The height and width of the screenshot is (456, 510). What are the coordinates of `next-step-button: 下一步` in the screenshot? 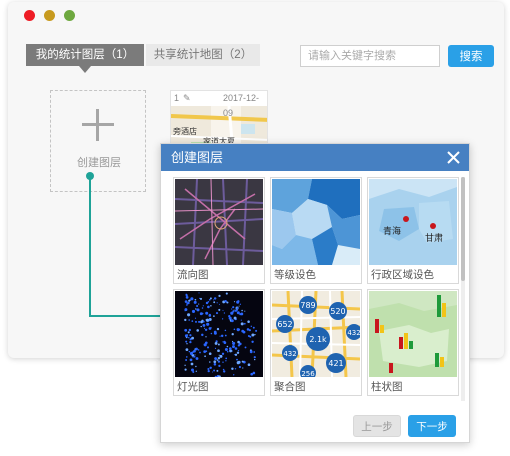 It's located at (432, 426).